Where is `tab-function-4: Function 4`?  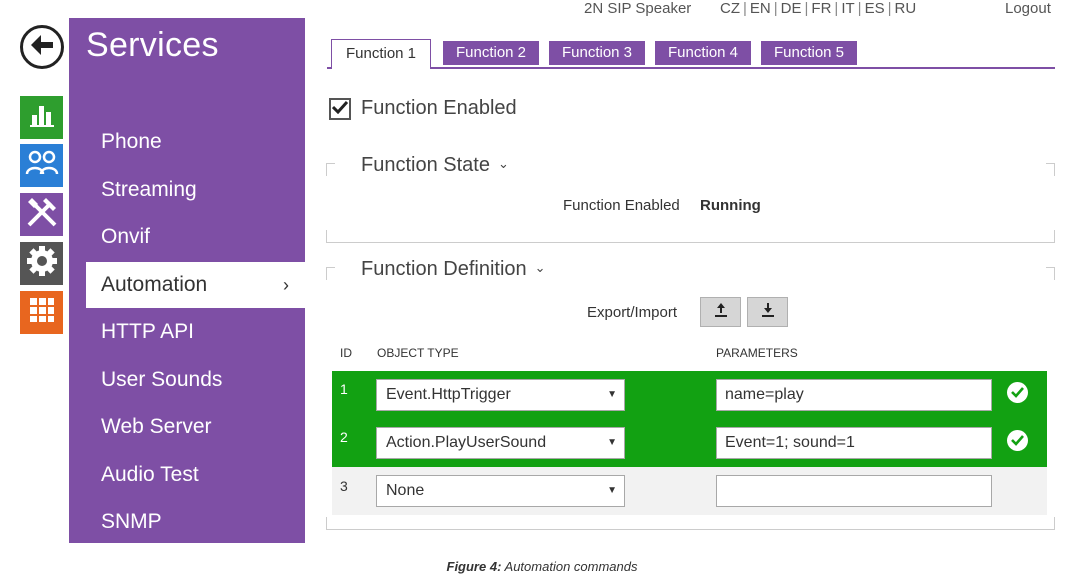 tab-function-4: Function 4 is located at coordinates (703, 53).